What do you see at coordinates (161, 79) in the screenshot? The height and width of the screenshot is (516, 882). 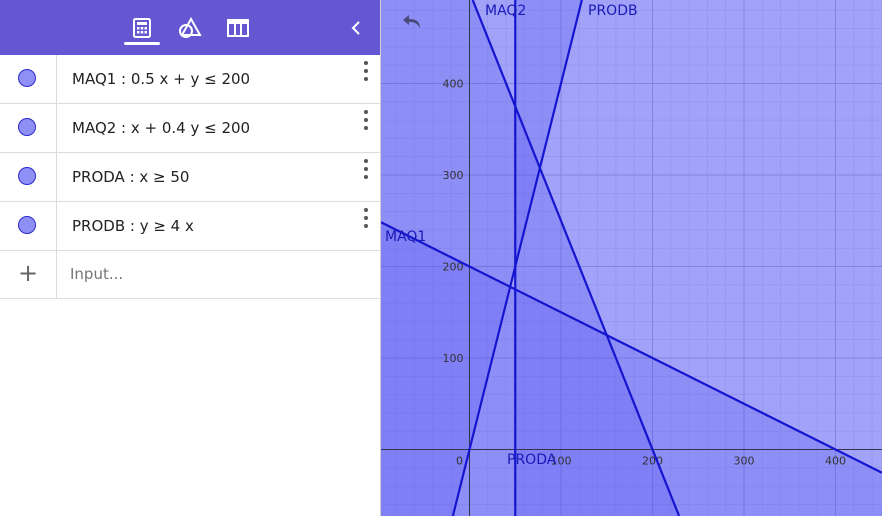 I see `expression-text: MAQ1 : 0.5 x + y ≤ 200` at bounding box center [161, 79].